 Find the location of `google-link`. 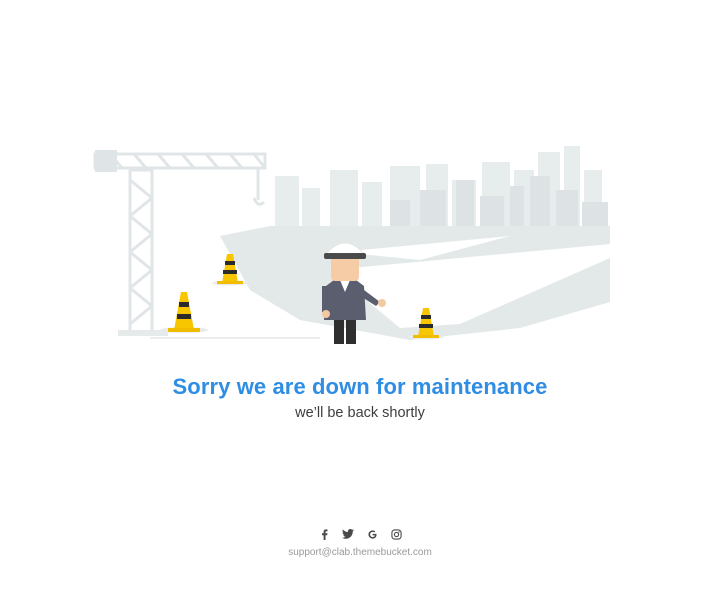

google-link is located at coordinates (372, 534).